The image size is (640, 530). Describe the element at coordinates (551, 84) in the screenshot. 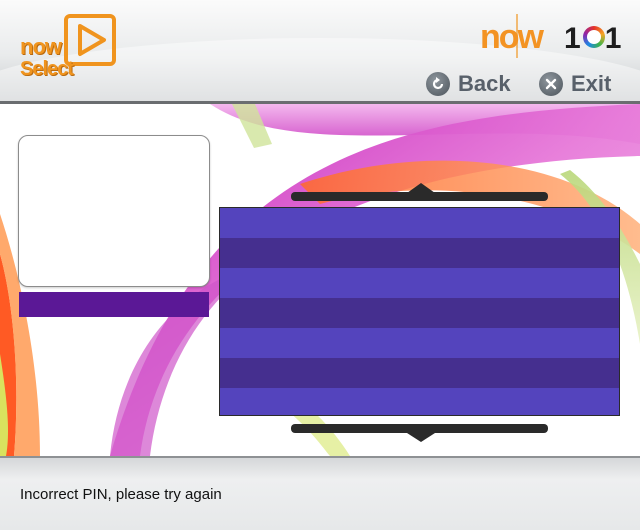

I see `close-circle-icon` at that location.